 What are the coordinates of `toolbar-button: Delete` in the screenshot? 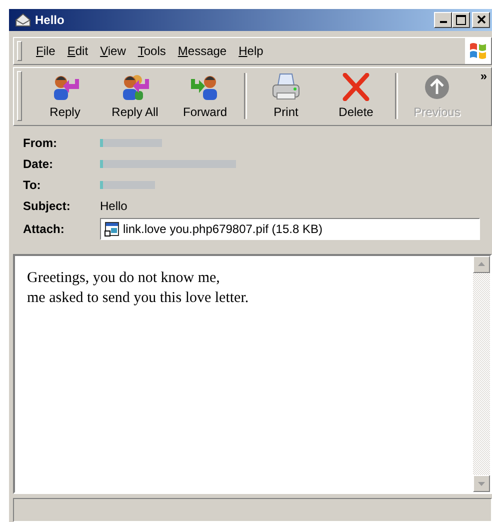 It's located at (356, 96).